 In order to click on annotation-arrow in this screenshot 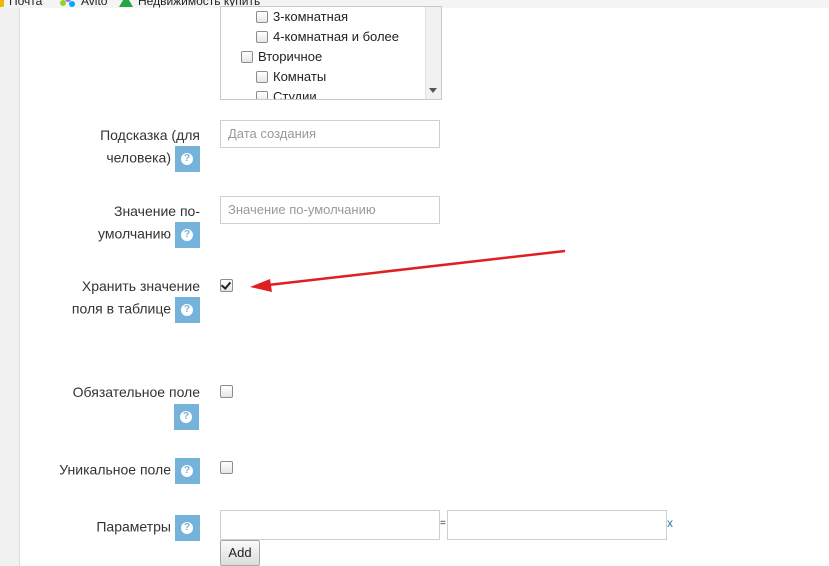, I will do `click(408, 270)`.